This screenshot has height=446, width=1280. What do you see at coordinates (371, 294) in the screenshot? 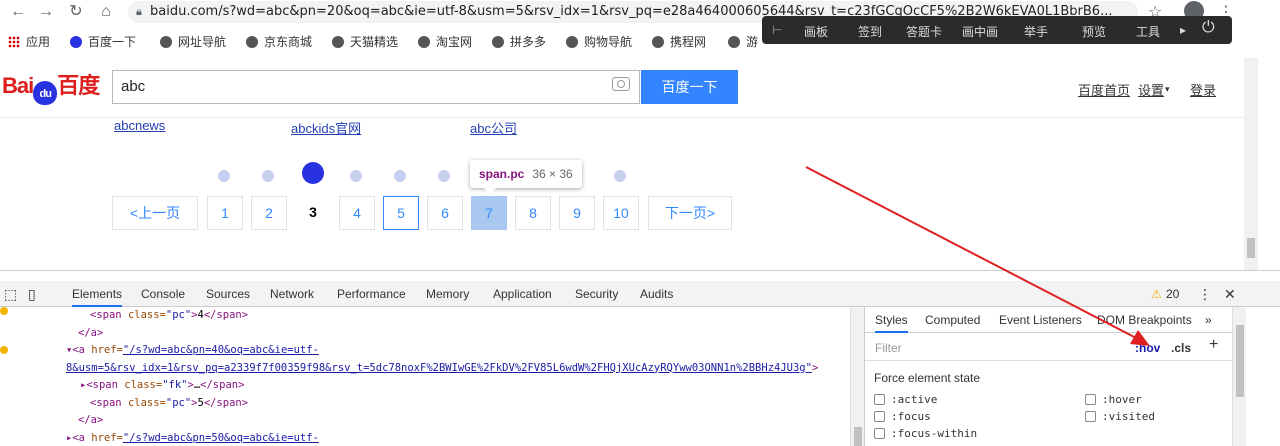
I see `tab-performance: Performance` at bounding box center [371, 294].